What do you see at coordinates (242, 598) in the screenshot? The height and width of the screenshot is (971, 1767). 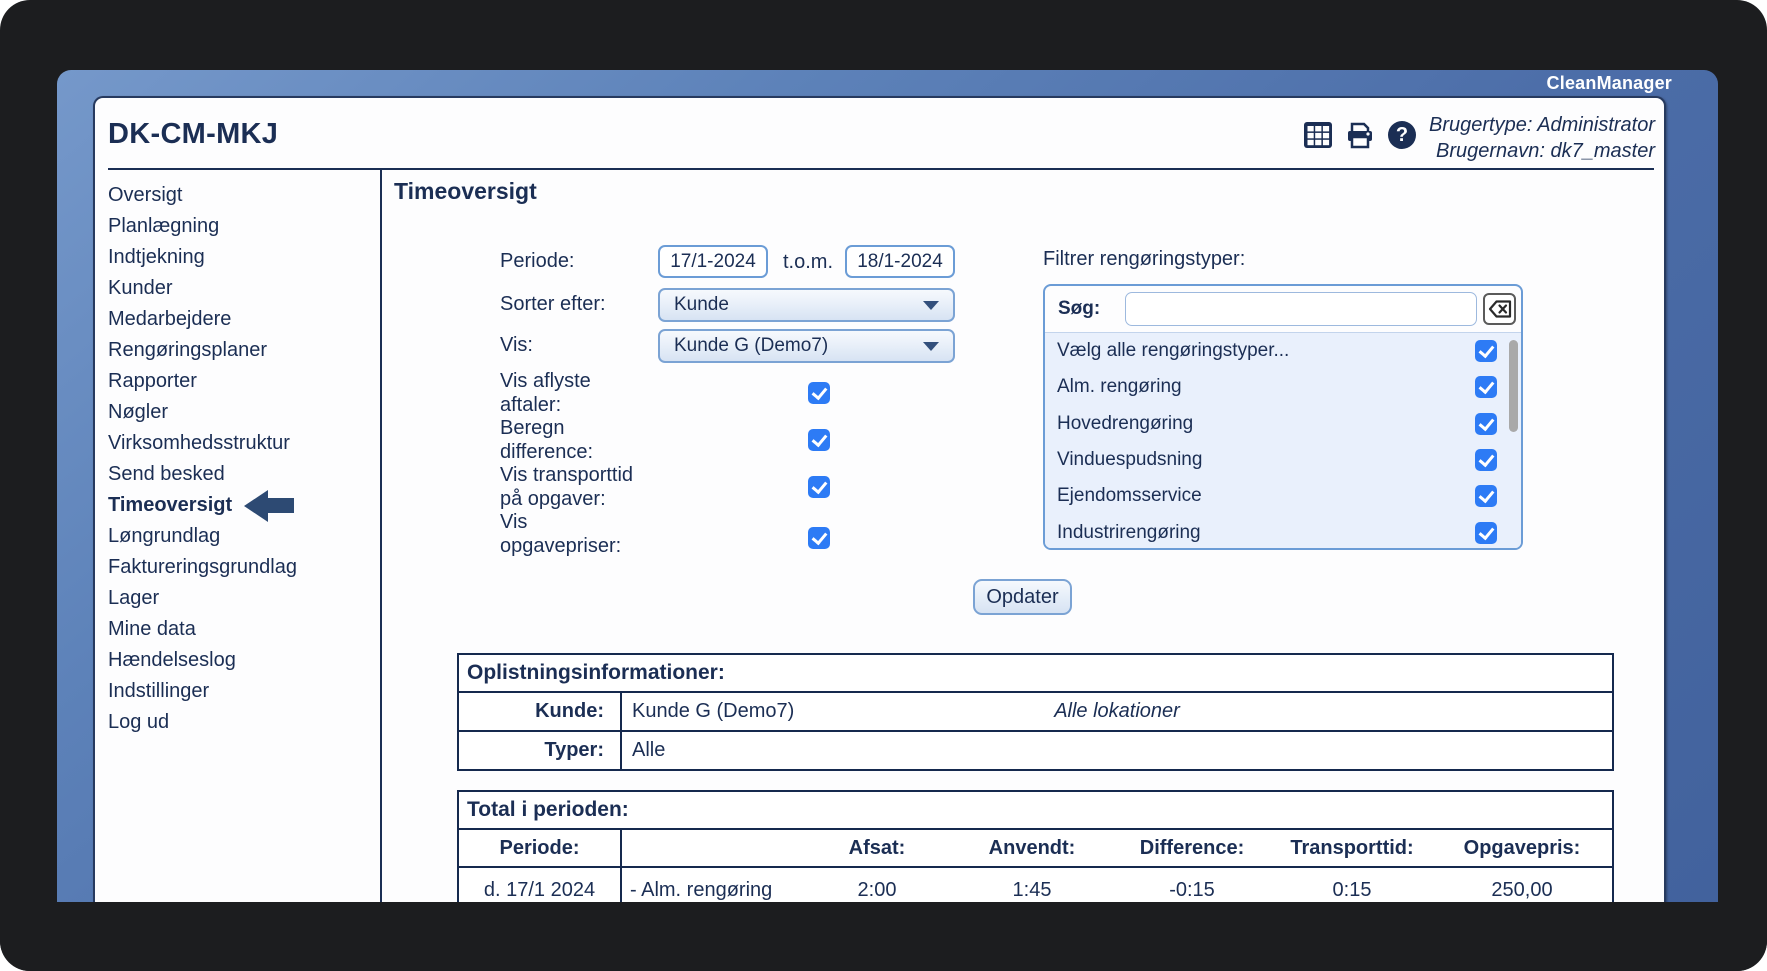 I see `sidebar-item-lager: Lager` at bounding box center [242, 598].